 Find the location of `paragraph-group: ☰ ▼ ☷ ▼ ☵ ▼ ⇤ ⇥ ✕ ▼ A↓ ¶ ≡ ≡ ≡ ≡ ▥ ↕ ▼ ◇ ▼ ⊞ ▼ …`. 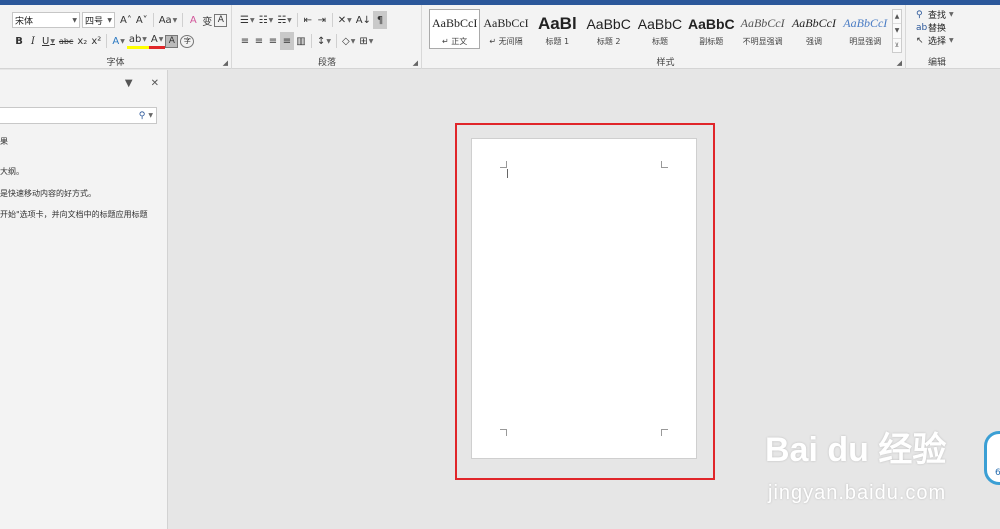

paragraph-group: ☰ ▼ ☷ ▼ ☵ ▼ ⇤ ⇥ ✕ ▼ A↓ ¶ ≡ ≡ ≡ ≡ ▥ ↕ ▼ ◇ ▼ ⊞ ▼ … is located at coordinates (327, 37).